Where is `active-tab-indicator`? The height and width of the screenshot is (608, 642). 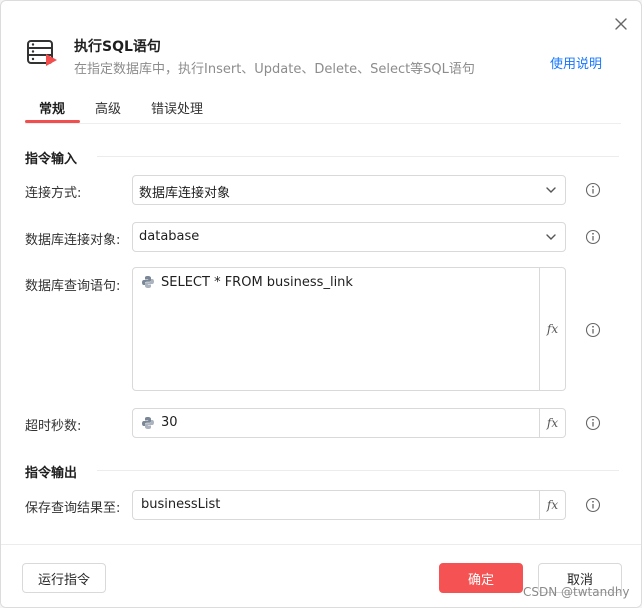 active-tab-indicator is located at coordinates (52, 121).